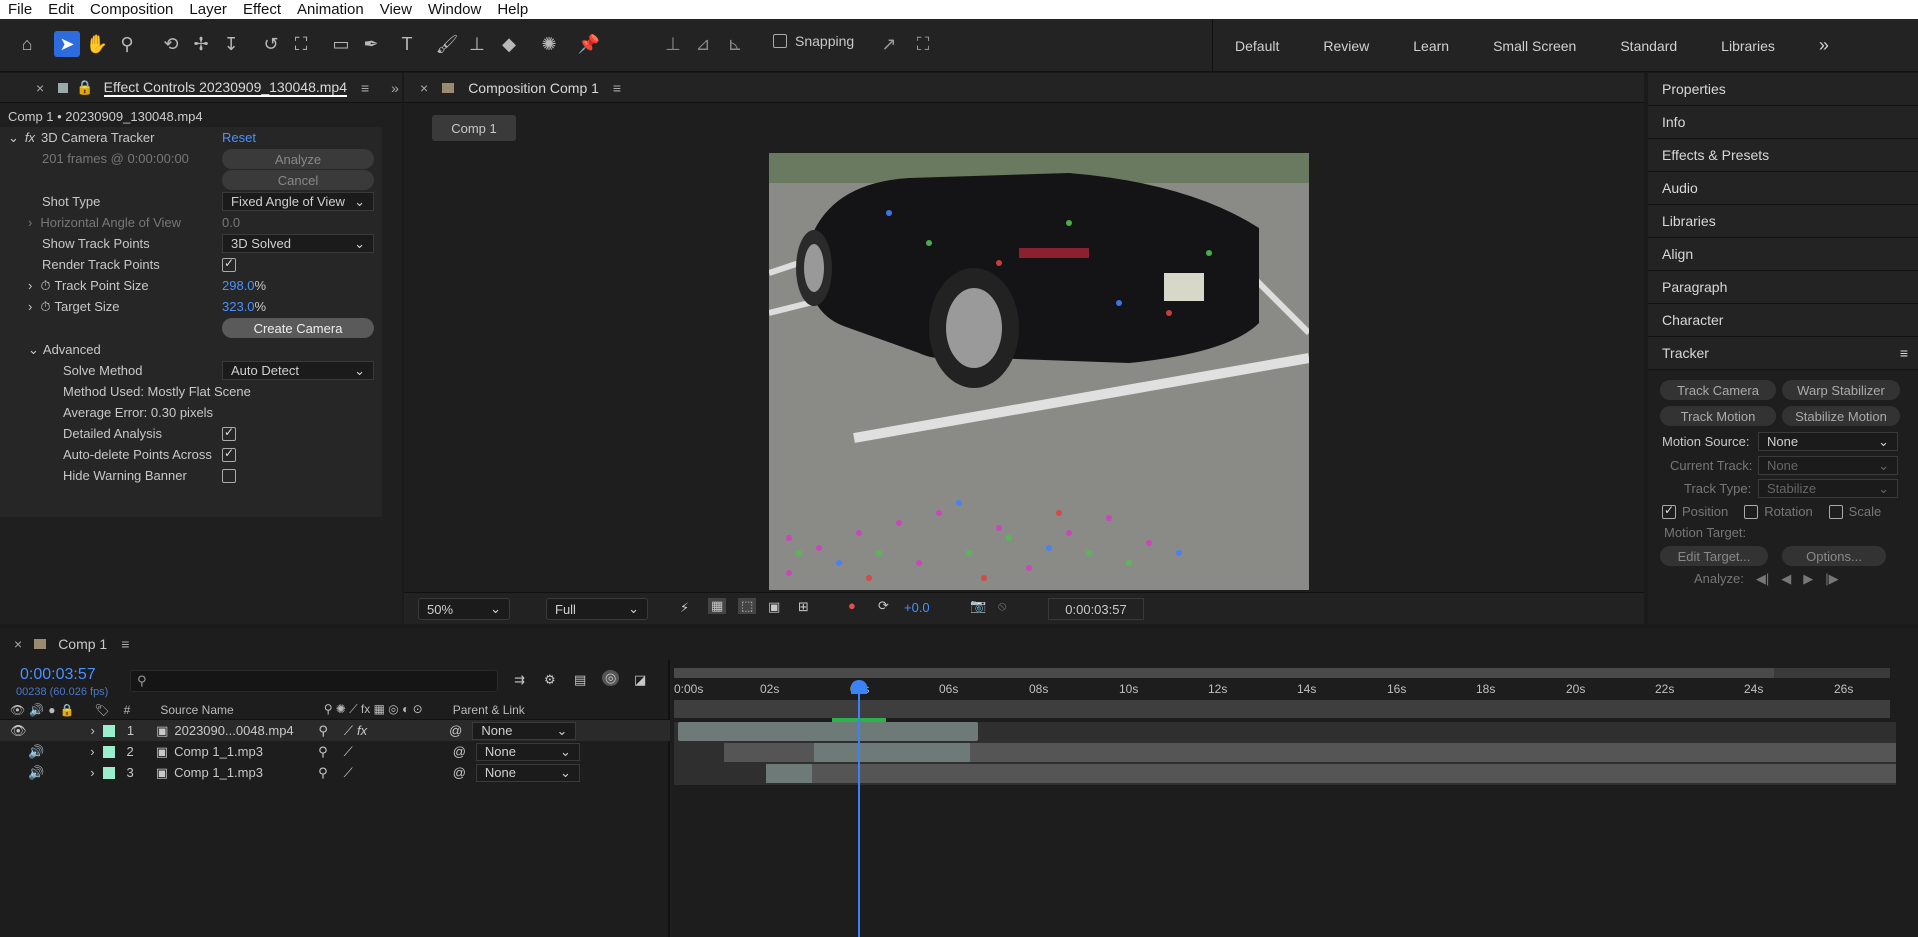 This screenshot has height=937, width=1918. What do you see at coordinates (330, 9) in the screenshot?
I see `menu-animation: Animation` at bounding box center [330, 9].